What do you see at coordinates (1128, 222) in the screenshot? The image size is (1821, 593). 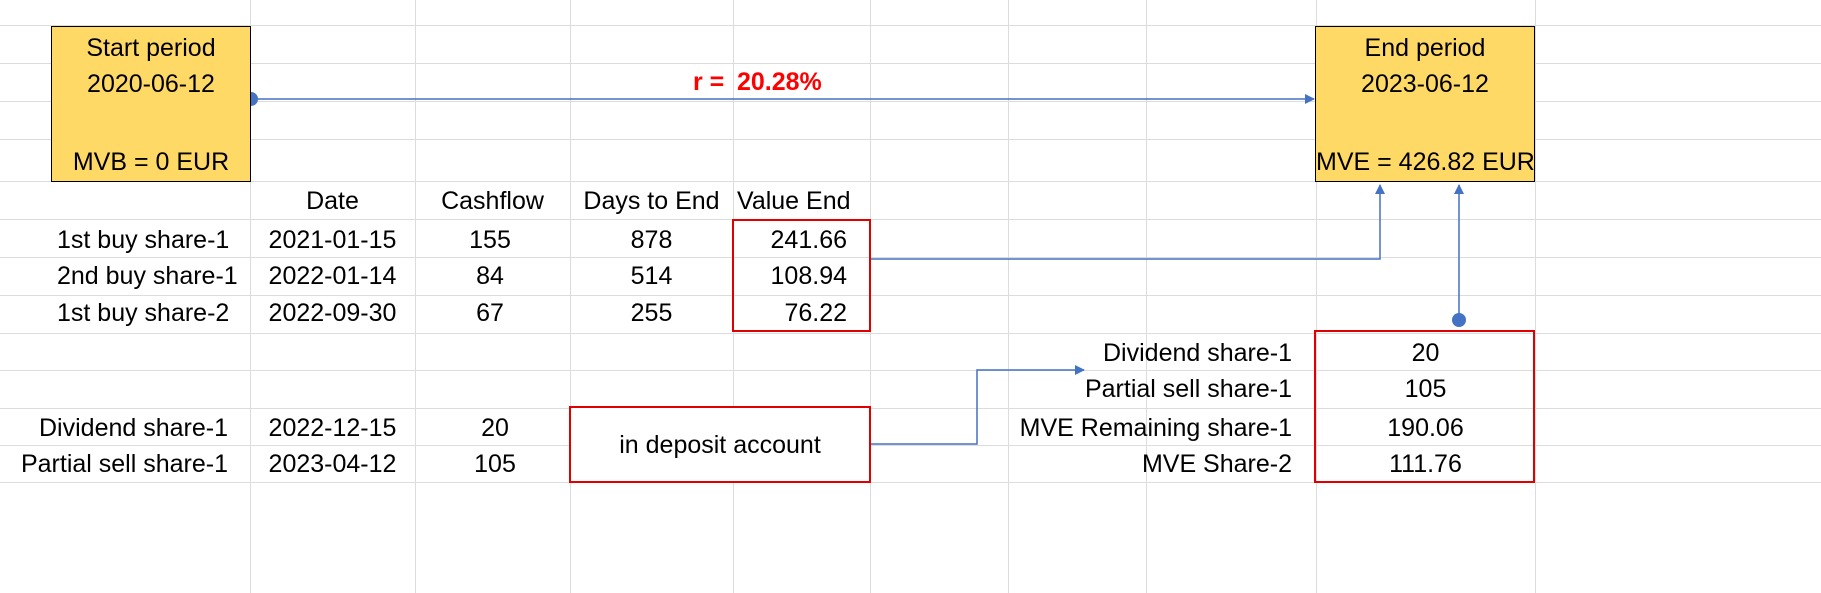 I see `value-end-connector` at bounding box center [1128, 222].